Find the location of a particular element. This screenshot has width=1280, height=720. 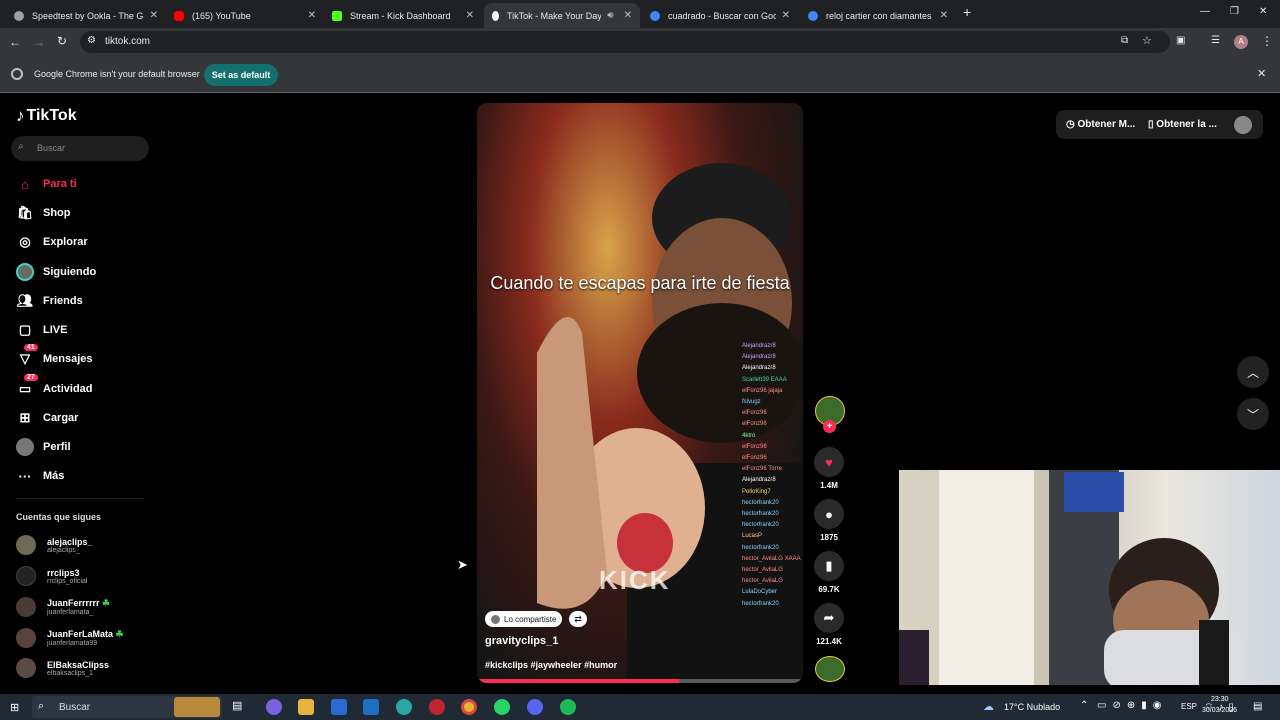

webcam-overlay is located at coordinates (1089, 577).